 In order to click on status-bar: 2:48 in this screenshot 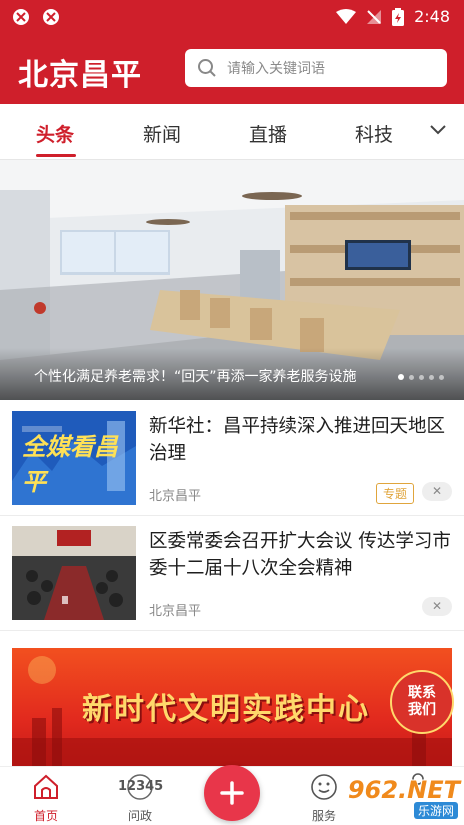, I will do `click(232, 17)`.